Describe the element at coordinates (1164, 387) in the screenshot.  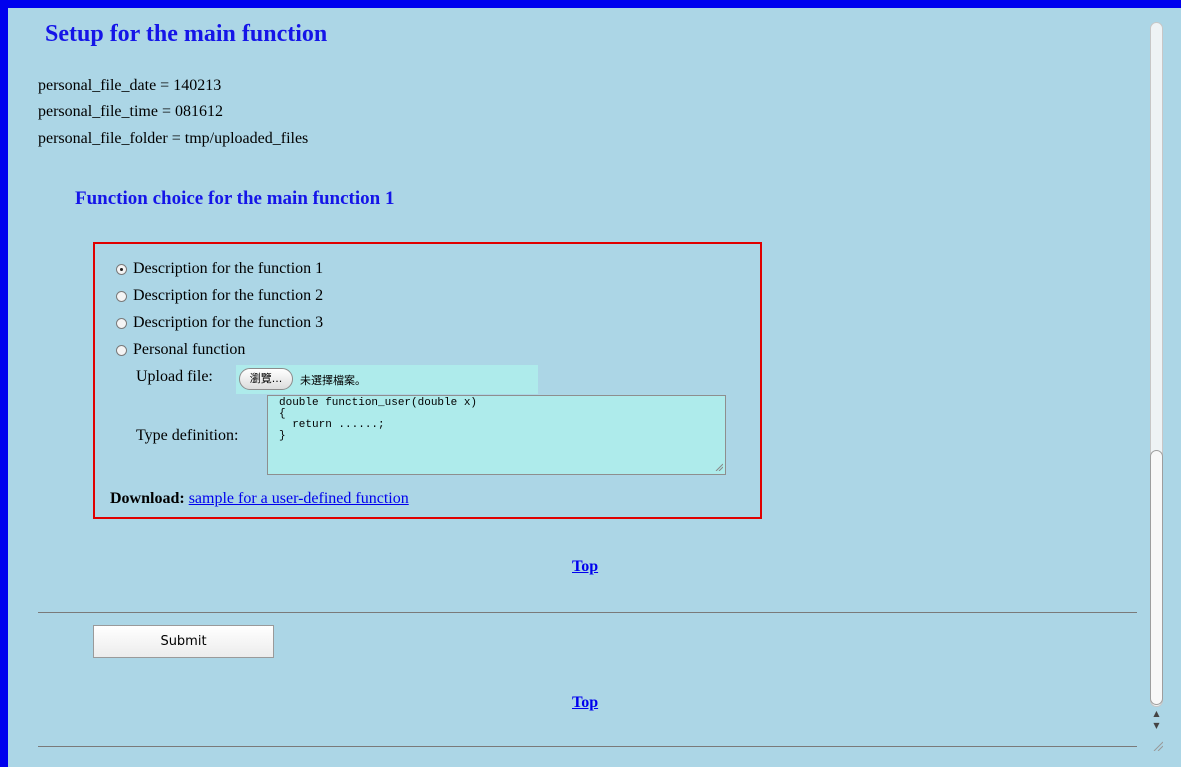
I see `vertical-scrollbar: ▲ ▼` at that location.